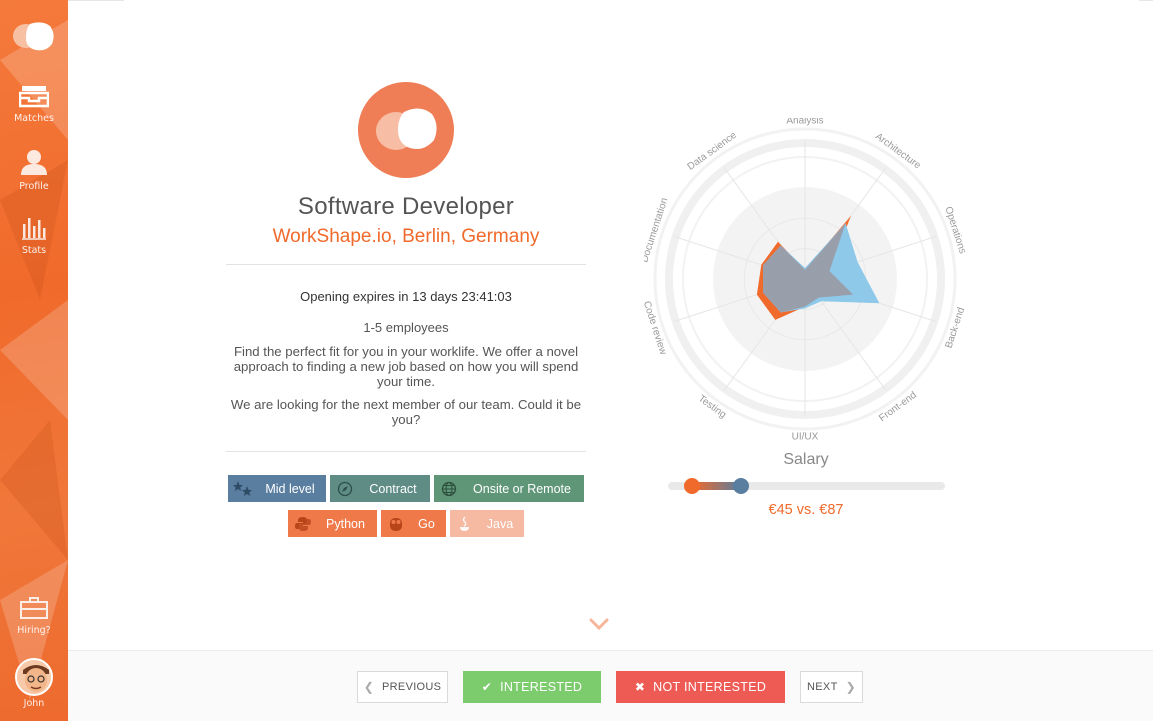 The width and height of the screenshot is (1153, 721). What do you see at coordinates (741, 486) in the screenshot?
I see `salary-slider-high-handle` at bounding box center [741, 486].